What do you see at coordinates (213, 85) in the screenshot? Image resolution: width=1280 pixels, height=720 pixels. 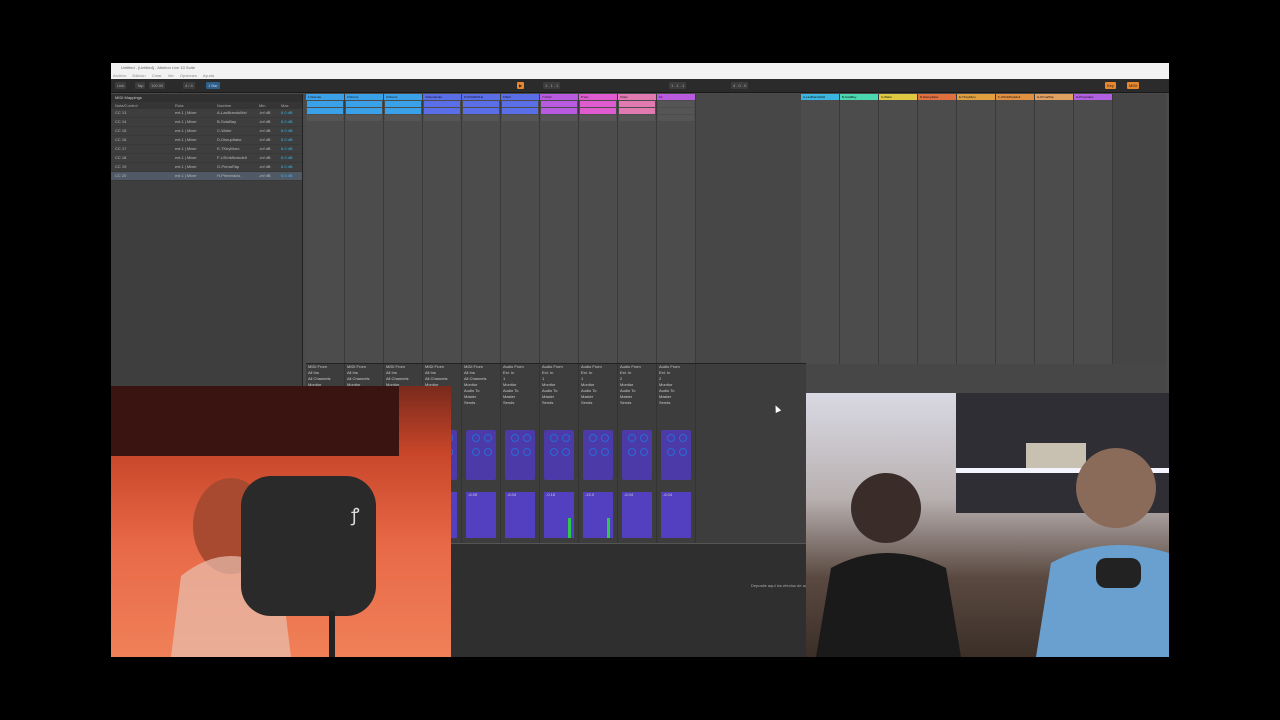 I see `metronome-quantize: 1 Bar` at bounding box center [213, 85].